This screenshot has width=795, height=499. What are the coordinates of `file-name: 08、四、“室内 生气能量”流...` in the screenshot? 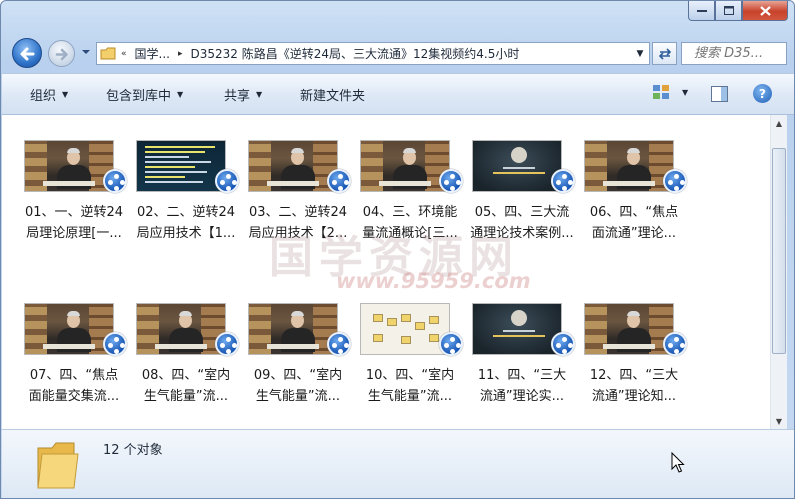 It's located at (186, 386).